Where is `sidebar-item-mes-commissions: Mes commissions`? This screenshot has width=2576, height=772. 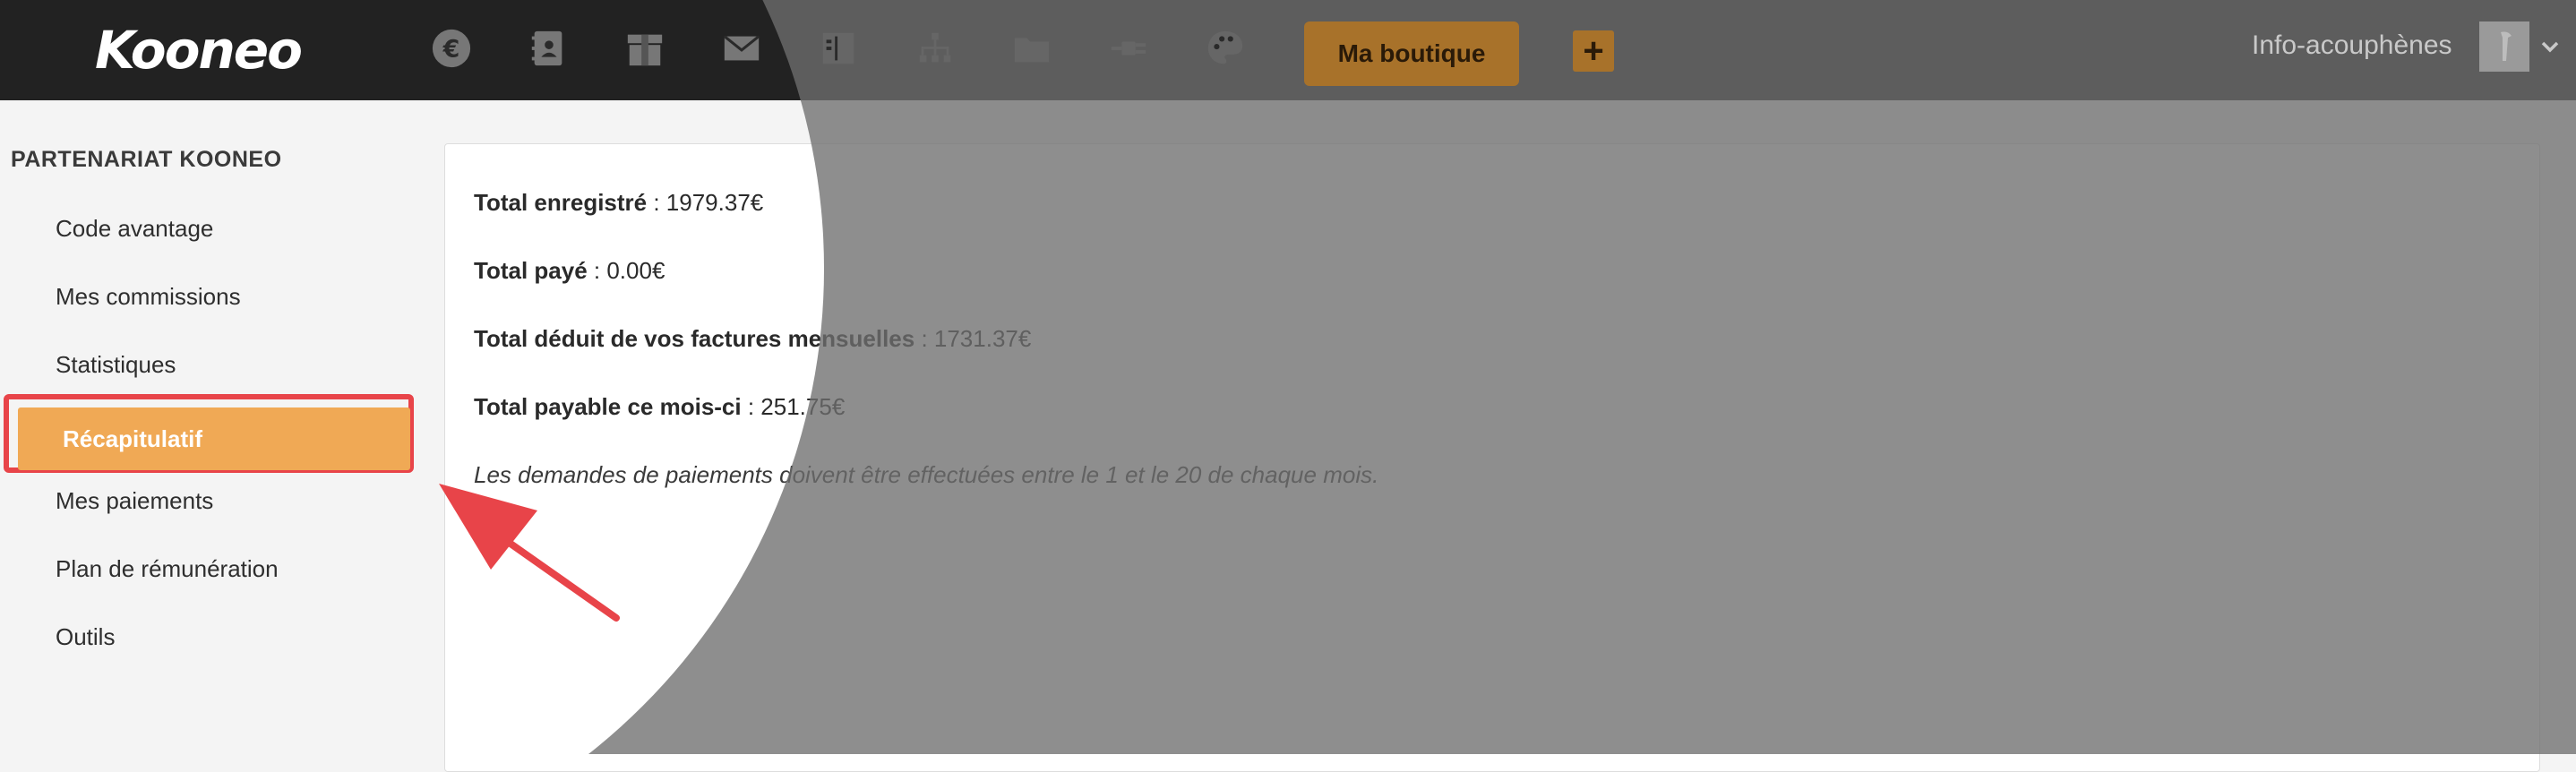
sidebar-item-mes-commissions: Mes commissions is located at coordinates (148, 297).